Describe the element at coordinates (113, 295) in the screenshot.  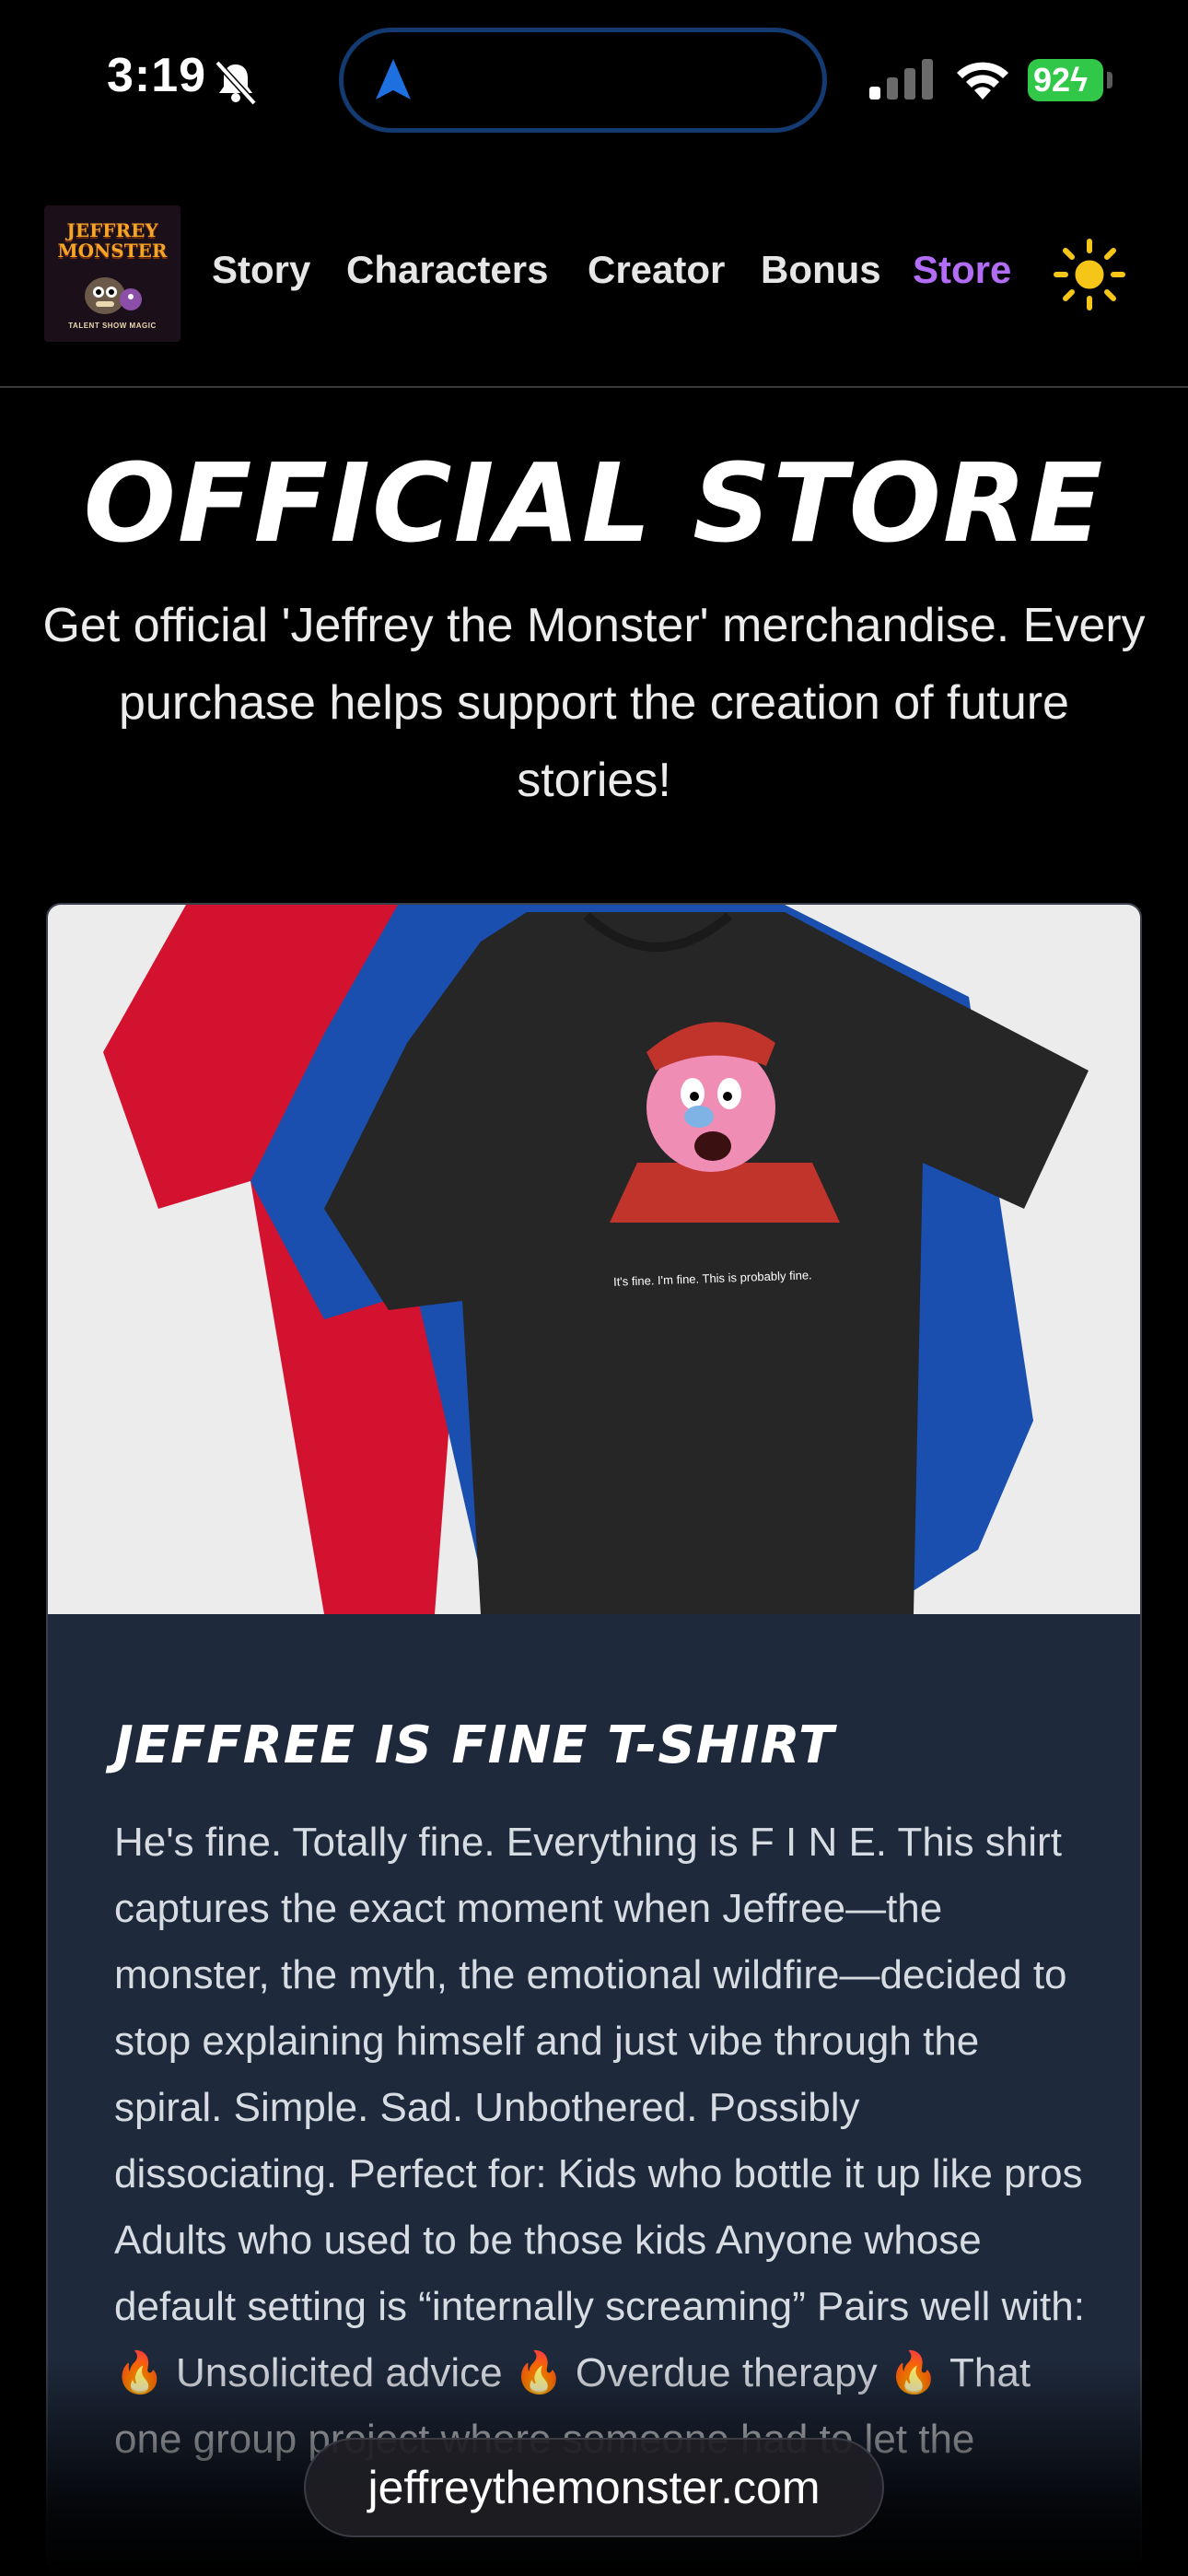
I see `monster-mascot-icon` at that location.